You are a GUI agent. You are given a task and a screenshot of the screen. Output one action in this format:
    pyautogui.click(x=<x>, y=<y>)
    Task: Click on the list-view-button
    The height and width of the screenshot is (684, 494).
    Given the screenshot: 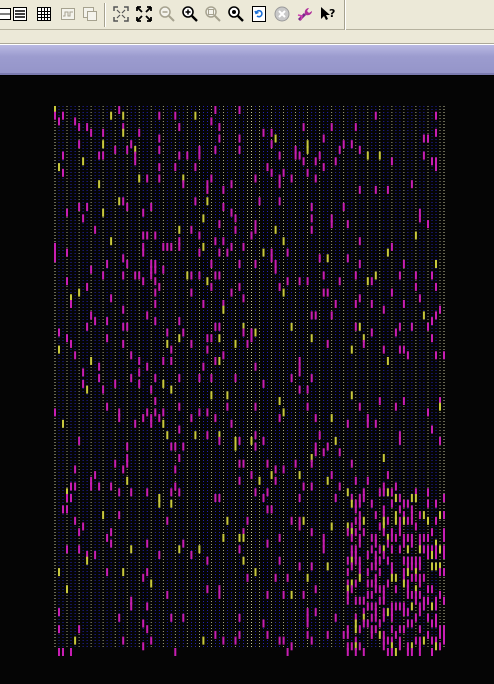 What is the action you would take?
    pyautogui.click(x=20, y=14)
    